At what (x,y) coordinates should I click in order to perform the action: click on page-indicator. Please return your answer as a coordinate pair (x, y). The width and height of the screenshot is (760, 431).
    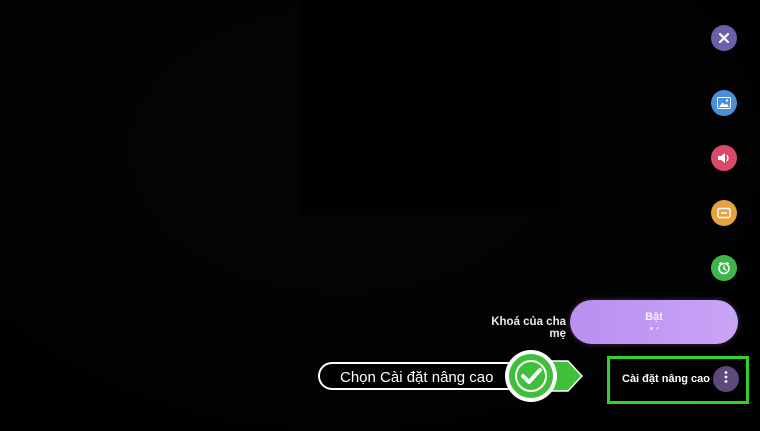
    Looking at the image, I should click on (654, 328).